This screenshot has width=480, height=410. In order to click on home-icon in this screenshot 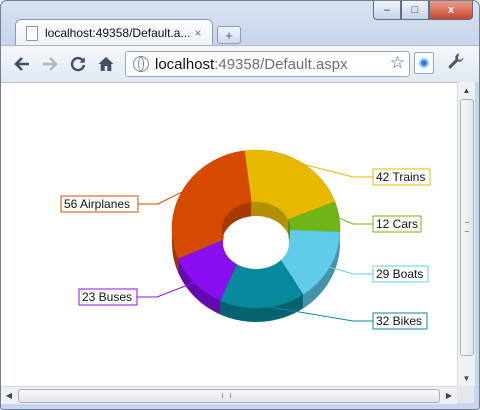, I will do `click(106, 64)`.